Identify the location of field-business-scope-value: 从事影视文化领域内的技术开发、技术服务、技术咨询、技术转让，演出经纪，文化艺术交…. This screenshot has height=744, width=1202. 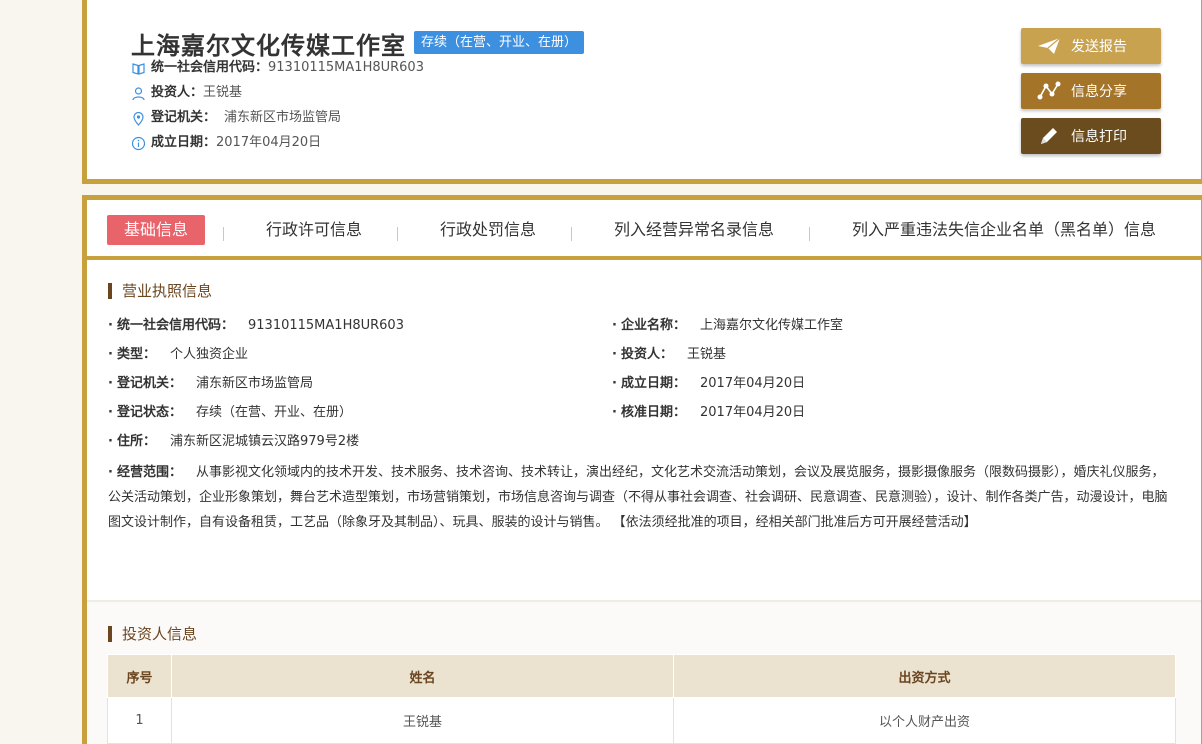
(638, 497).